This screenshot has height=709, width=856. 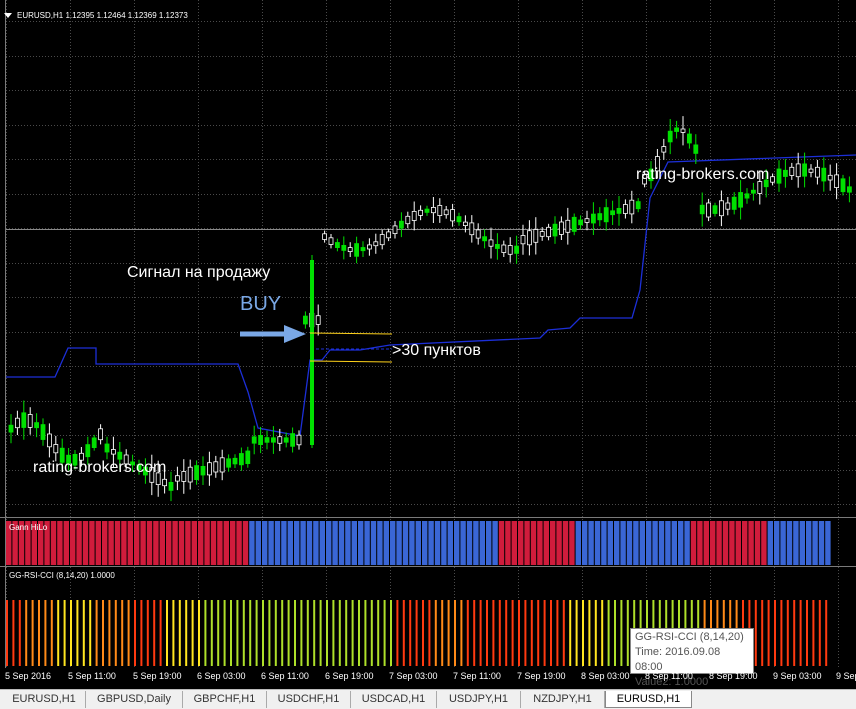 What do you see at coordinates (648, 699) in the screenshot?
I see `tab-eurusd-h1-active: EURUSD,H1` at bounding box center [648, 699].